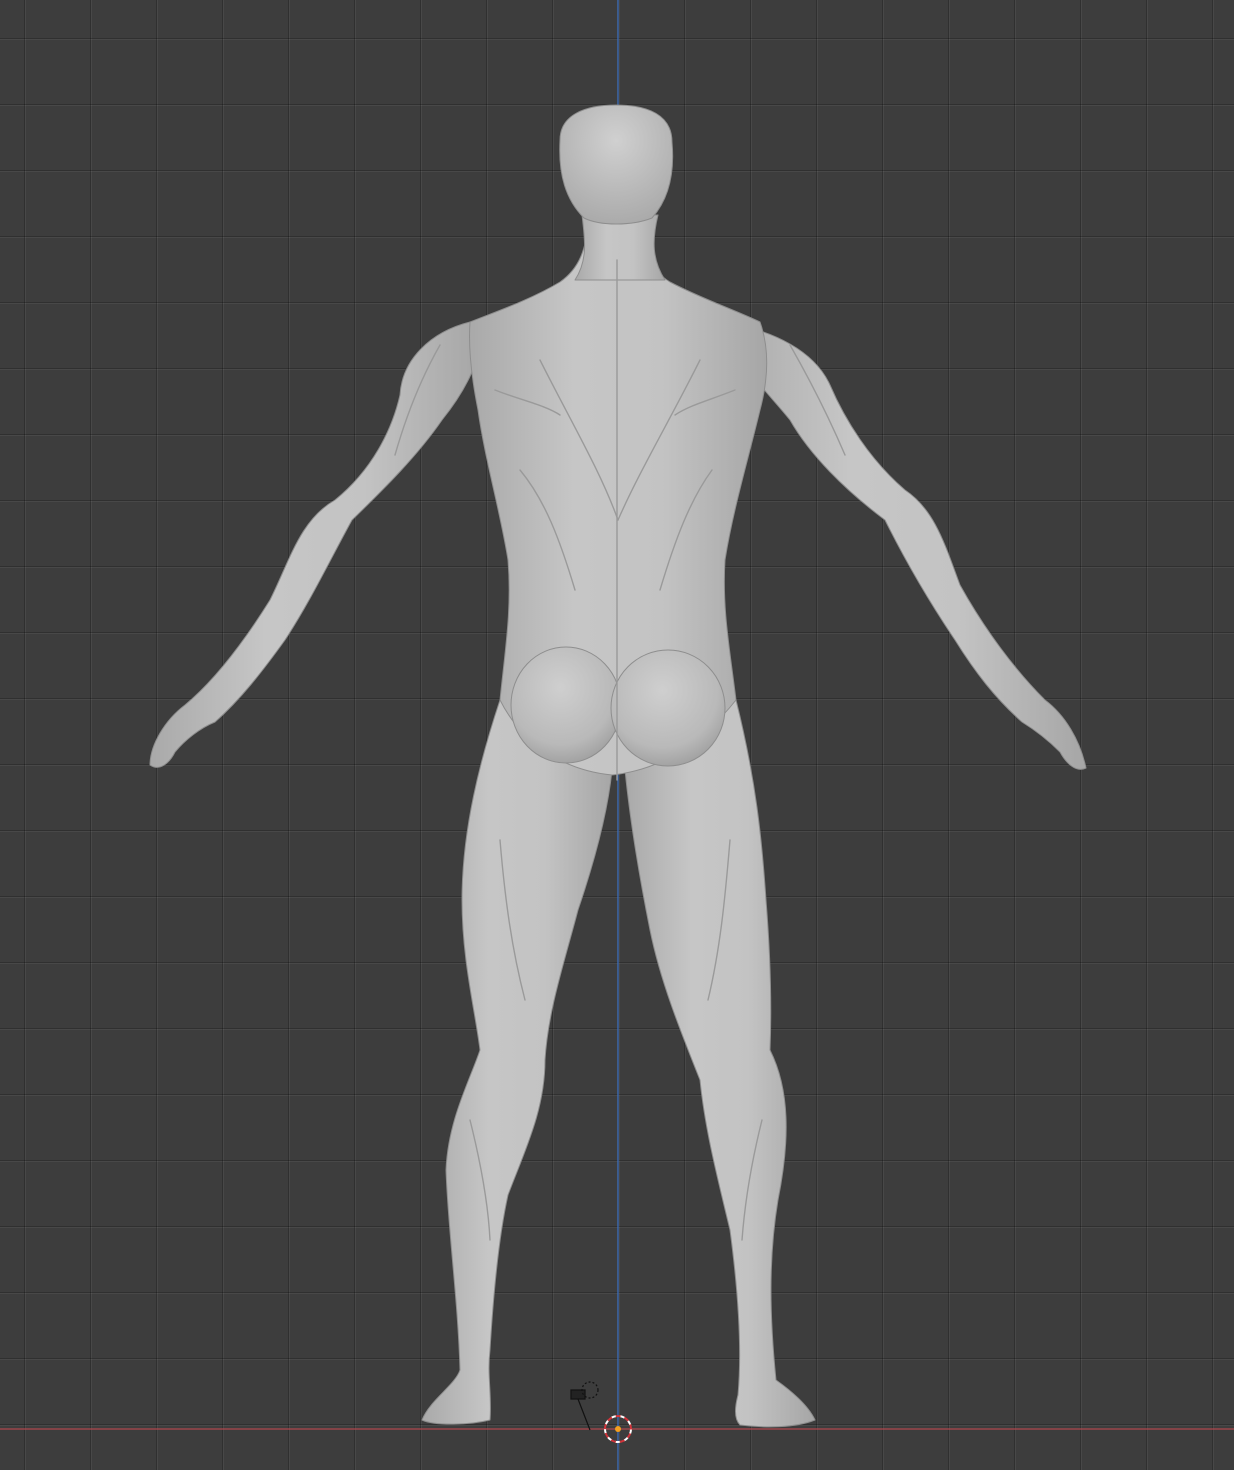 The image size is (1234, 1470). I want to click on left-arm, so click(315, 544).